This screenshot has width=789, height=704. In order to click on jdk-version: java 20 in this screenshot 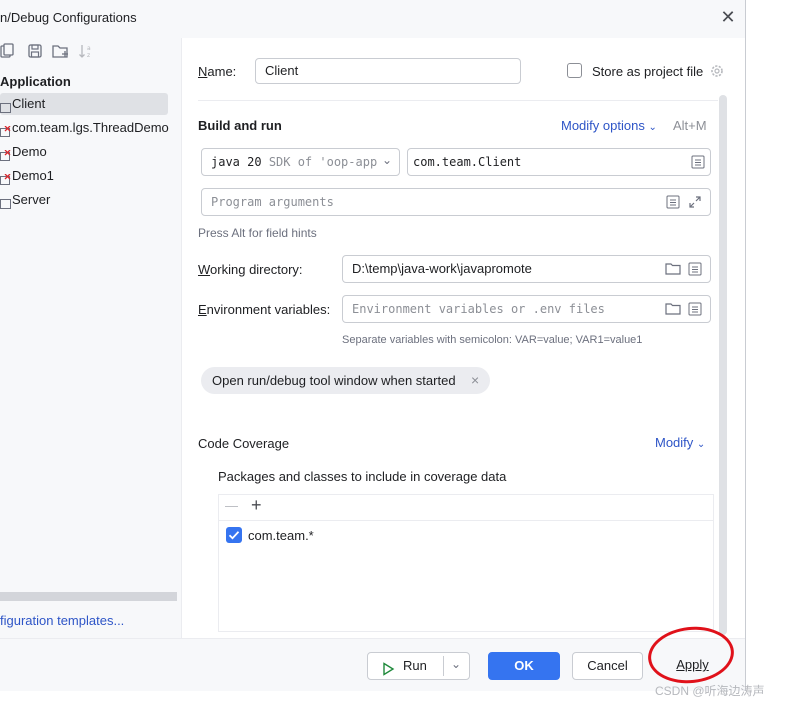, I will do `click(236, 162)`.